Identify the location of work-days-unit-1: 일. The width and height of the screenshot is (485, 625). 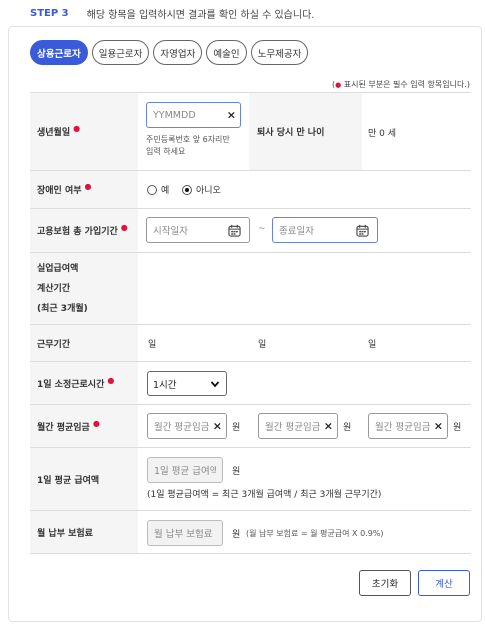
(152, 345).